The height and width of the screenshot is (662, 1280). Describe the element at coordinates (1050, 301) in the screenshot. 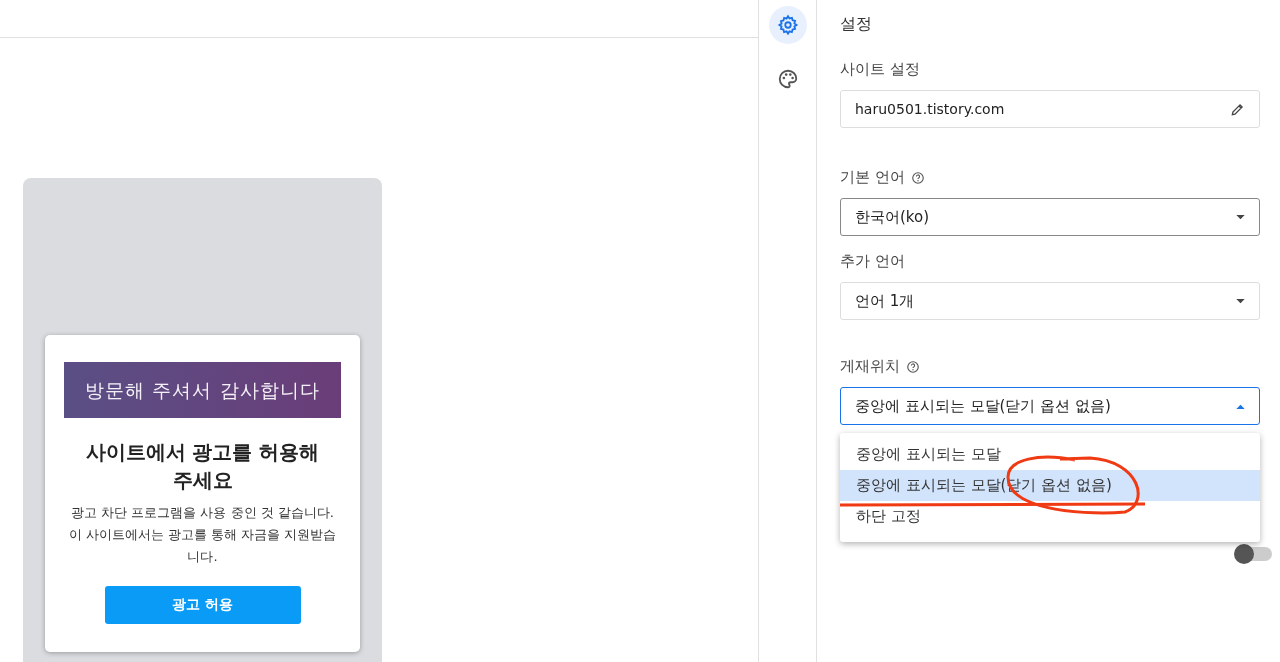

I see `extra-language-select: 언어 1개` at that location.